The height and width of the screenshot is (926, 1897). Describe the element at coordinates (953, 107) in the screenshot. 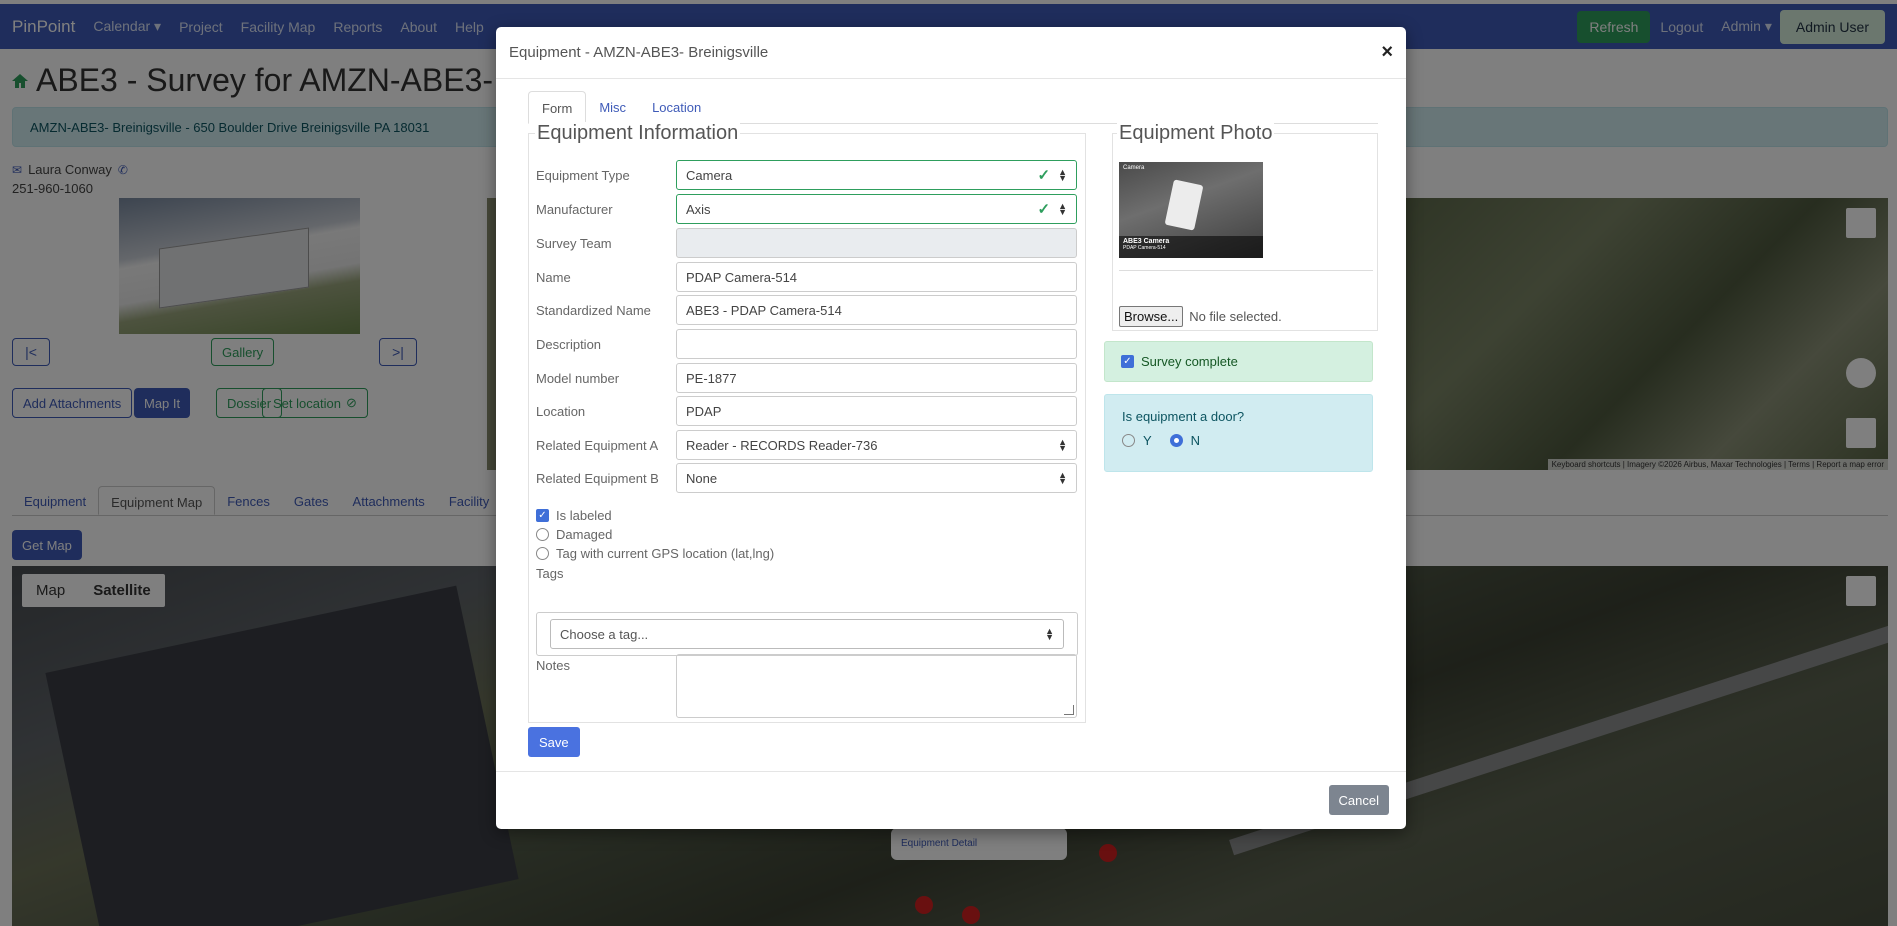

I see `modal-tabs: Form Misc Location` at that location.